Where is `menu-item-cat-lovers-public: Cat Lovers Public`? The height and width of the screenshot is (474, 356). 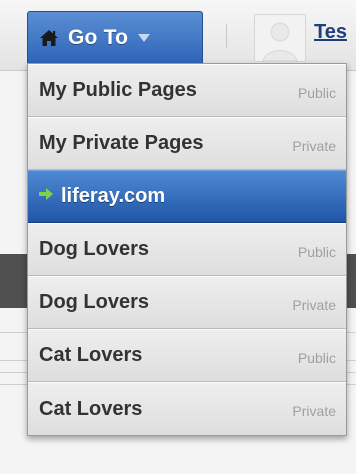
menu-item-cat-lovers-public: Cat Lovers Public is located at coordinates (187, 355).